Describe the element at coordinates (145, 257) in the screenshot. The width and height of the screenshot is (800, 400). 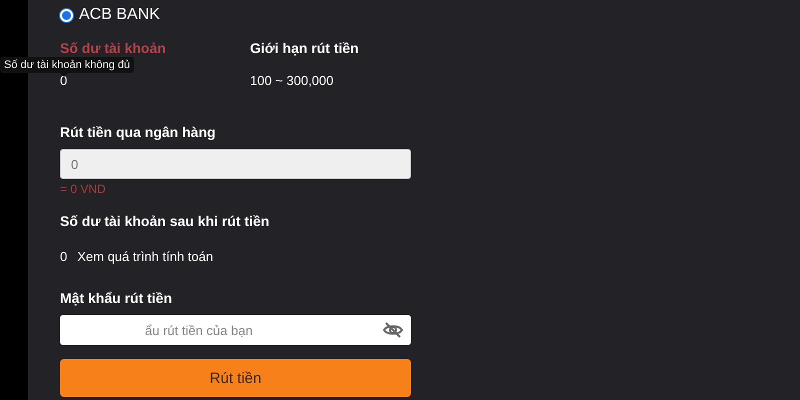
I see `calculation-link: Xem quá trình tính toán` at that location.